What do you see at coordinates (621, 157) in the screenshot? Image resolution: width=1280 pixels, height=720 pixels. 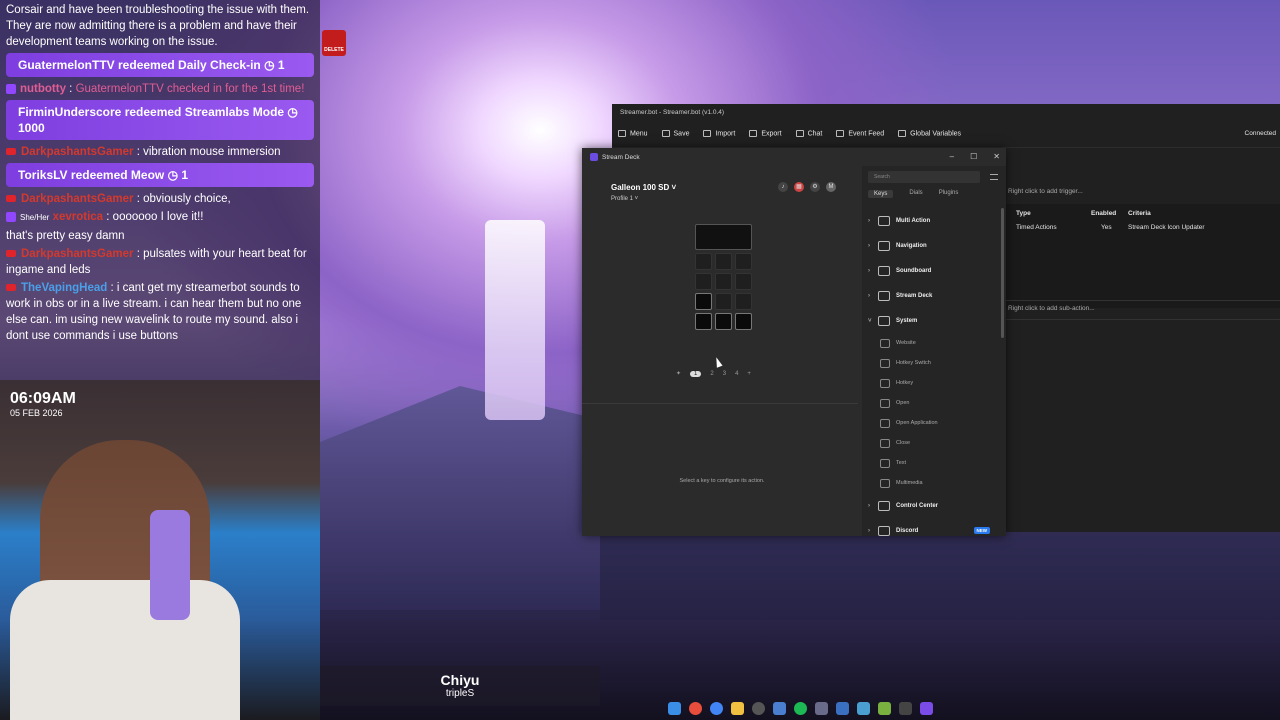 I see `window-title: Stream Deck` at bounding box center [621, 157].